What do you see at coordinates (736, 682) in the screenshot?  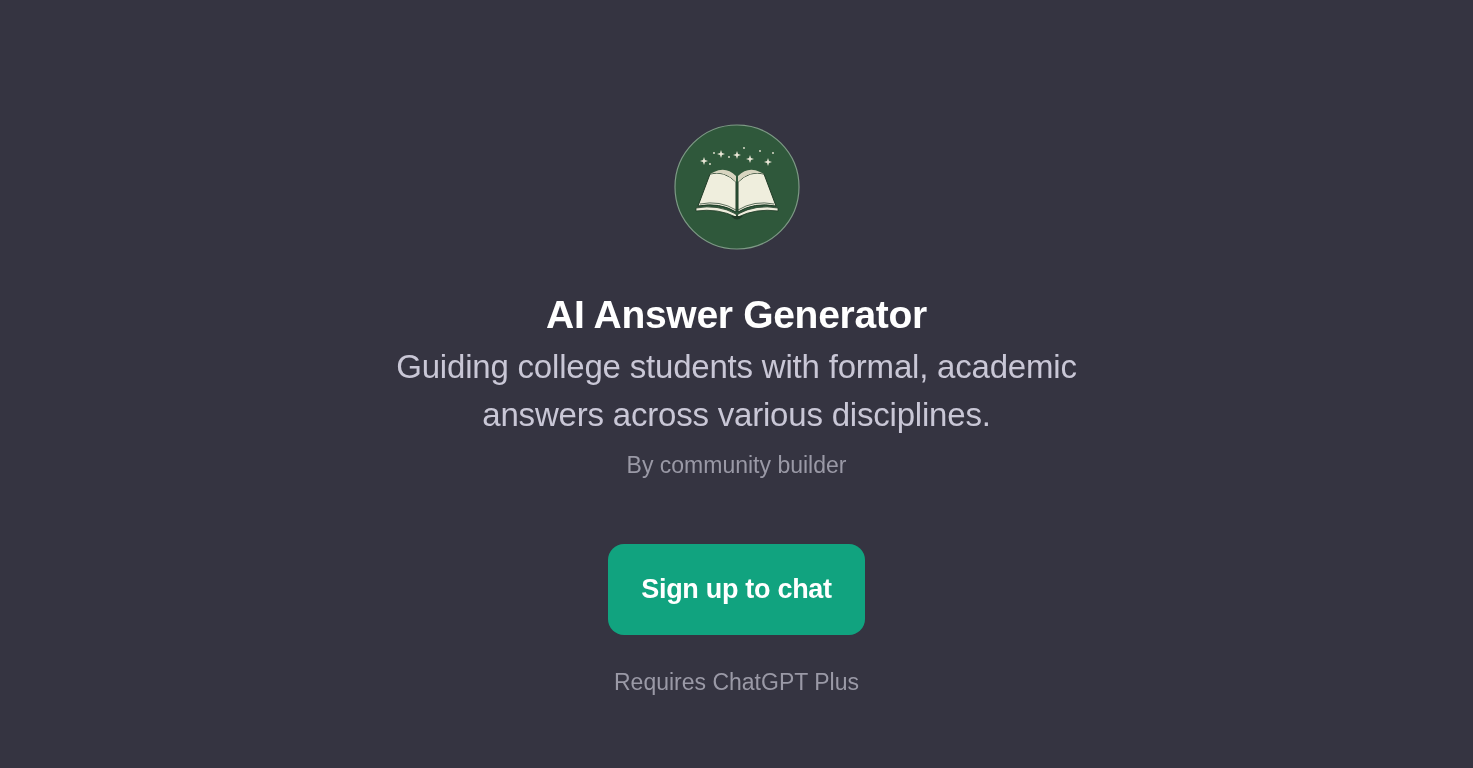 I see `requirement-note: Requires ChatGPT Plus` at bounding box center [736, 682].